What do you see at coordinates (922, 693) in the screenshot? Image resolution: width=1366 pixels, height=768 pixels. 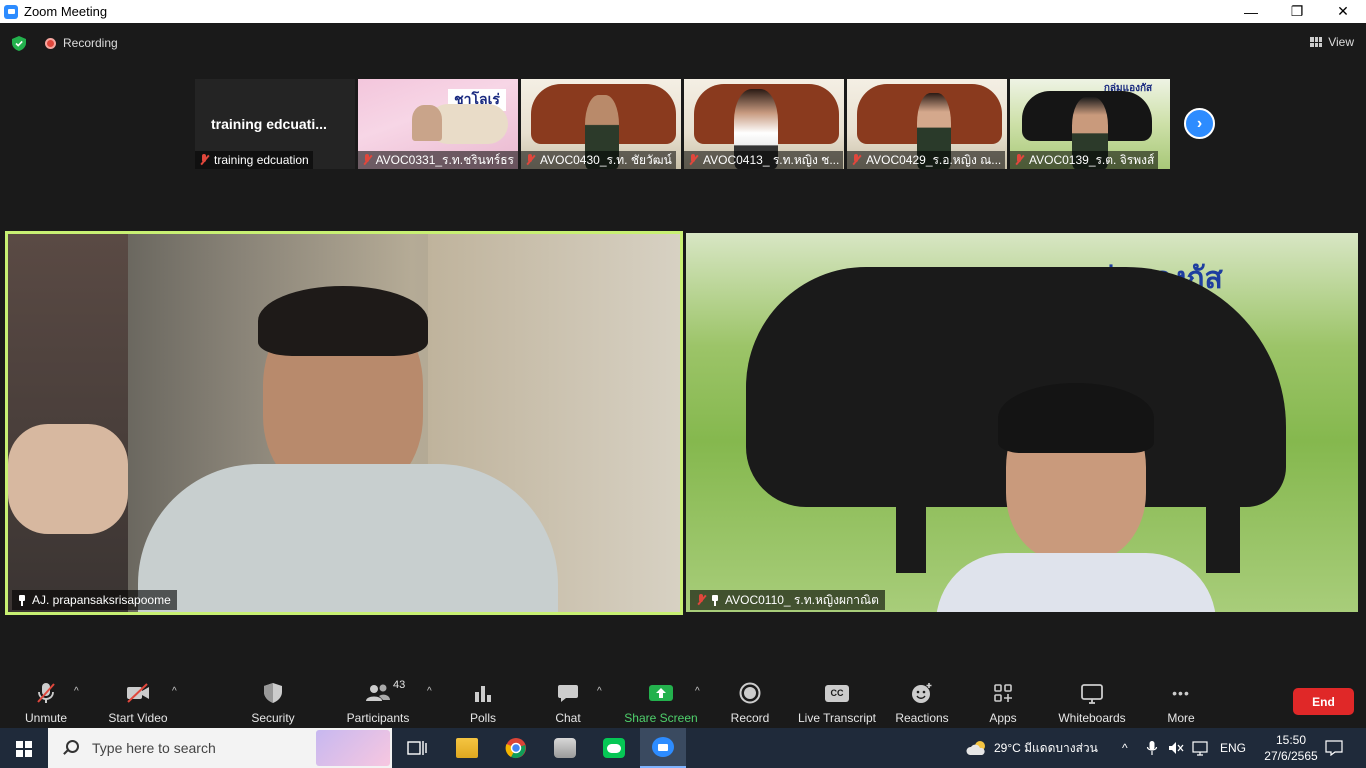 I see `smiley-plus-icon` at bounding box center [922, 693].